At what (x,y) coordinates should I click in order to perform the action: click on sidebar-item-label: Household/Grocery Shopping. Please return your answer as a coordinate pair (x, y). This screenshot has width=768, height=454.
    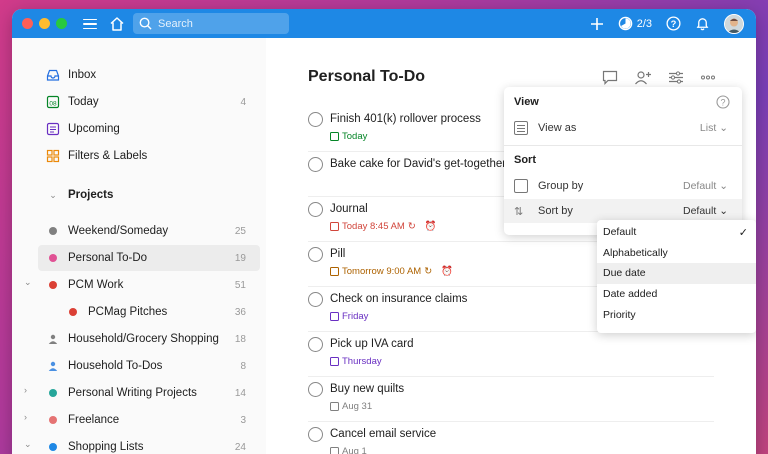
    Looking at the image, I should click on (143, 339).